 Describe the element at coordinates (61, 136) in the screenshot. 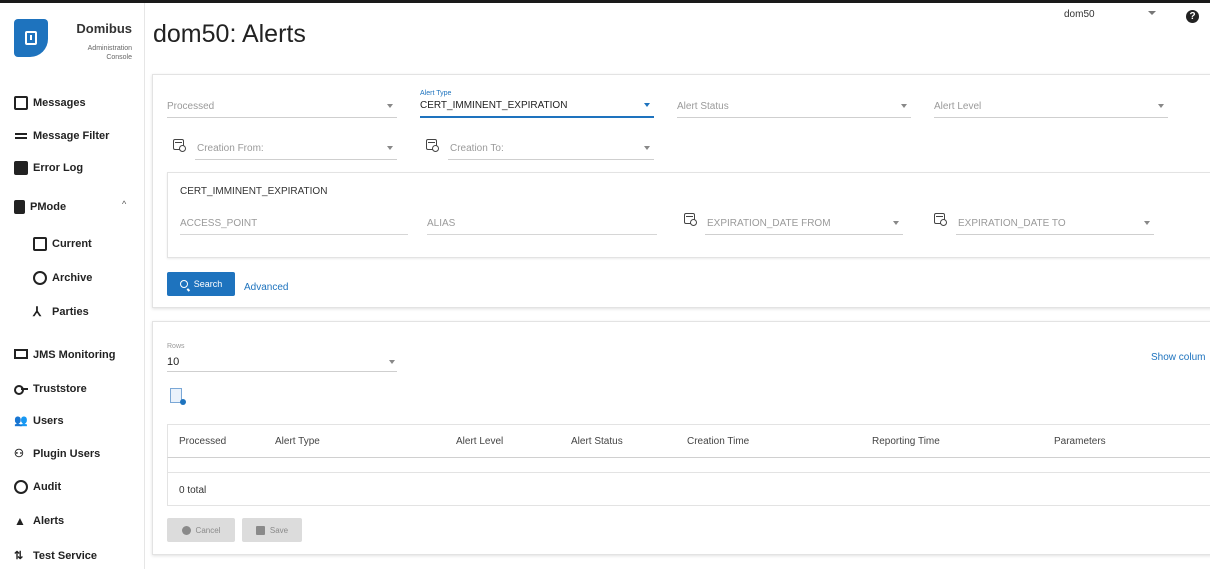

I see `sidebar-item-message-filter: Message Filter` at that location.